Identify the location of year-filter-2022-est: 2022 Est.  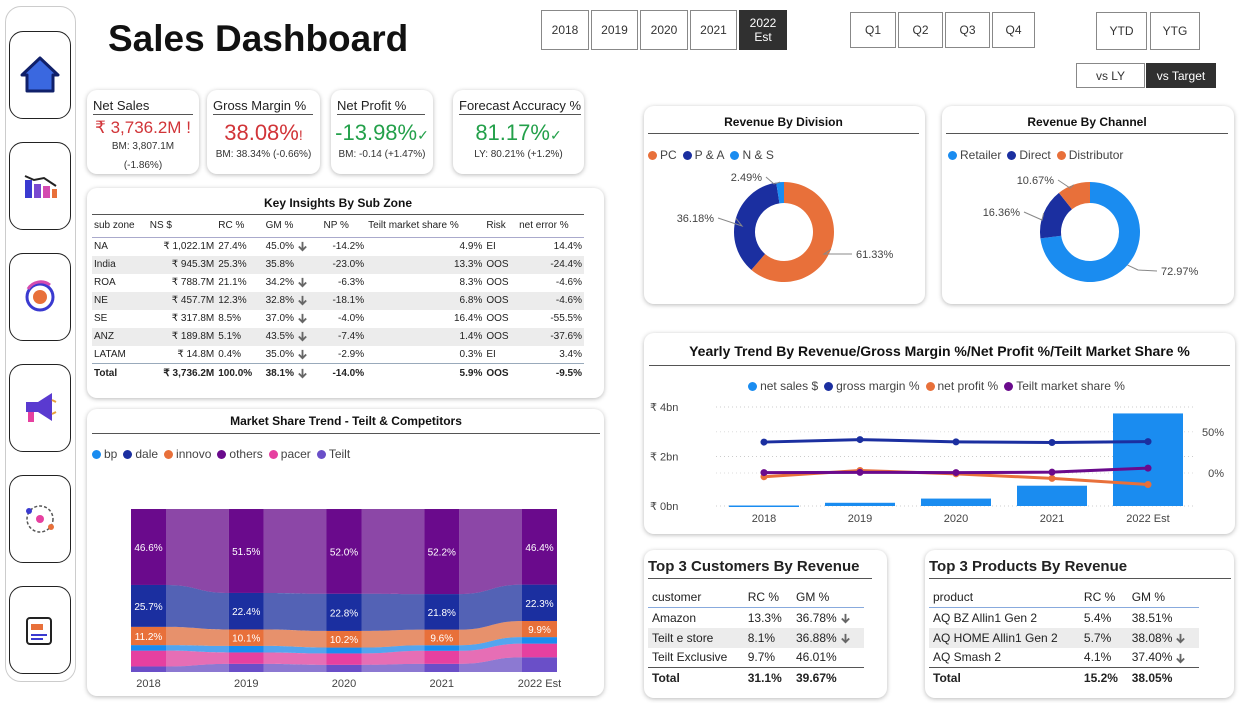
(763, 30).